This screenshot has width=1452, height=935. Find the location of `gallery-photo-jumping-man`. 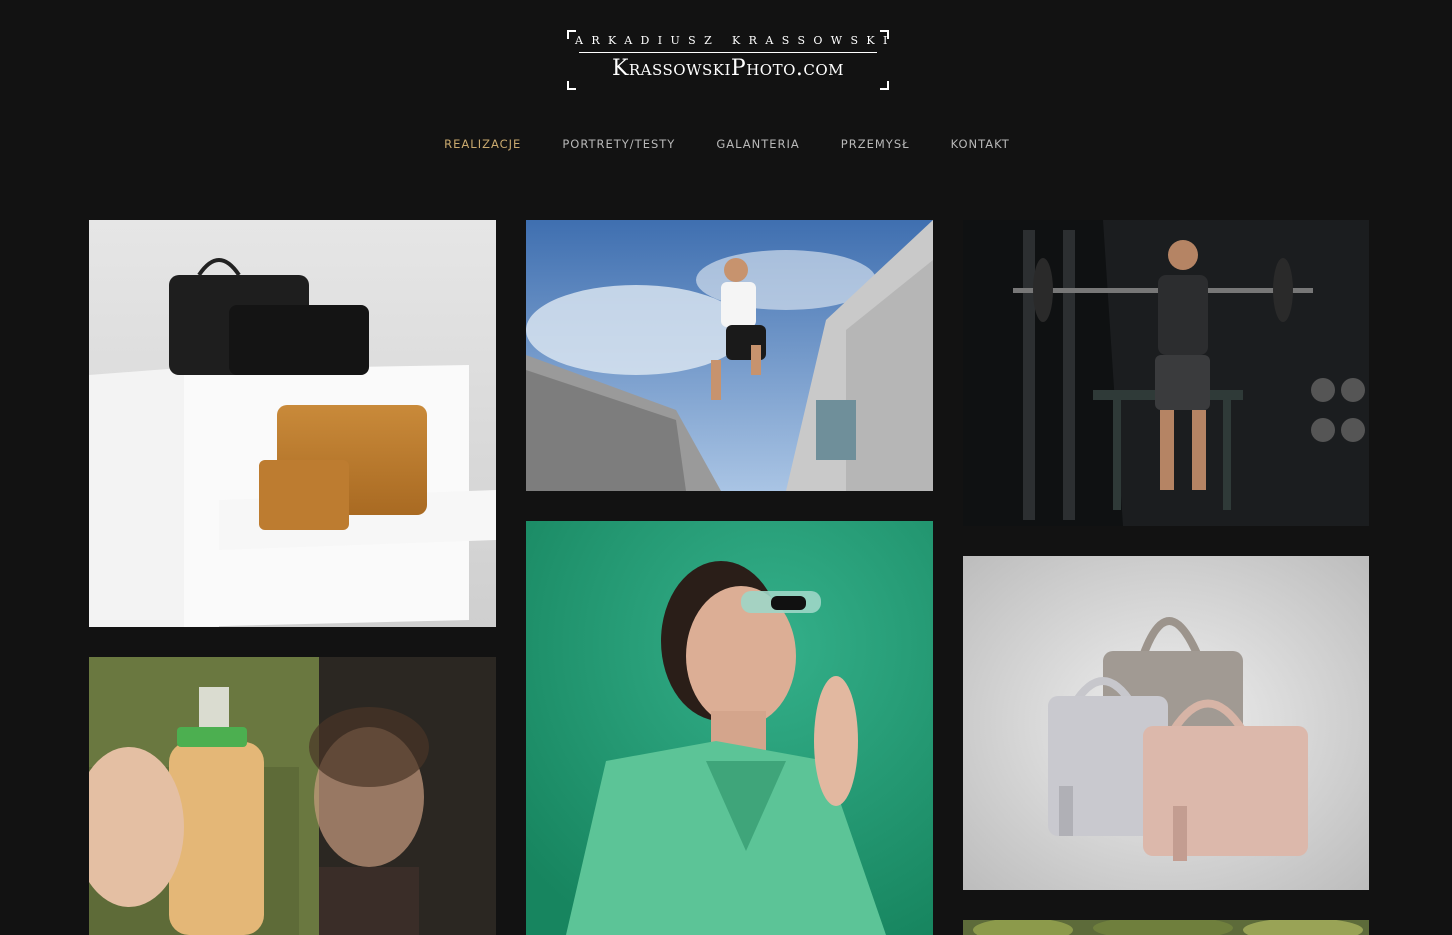

gallery-photo-jumping-man is located at coordinates (729, 355).